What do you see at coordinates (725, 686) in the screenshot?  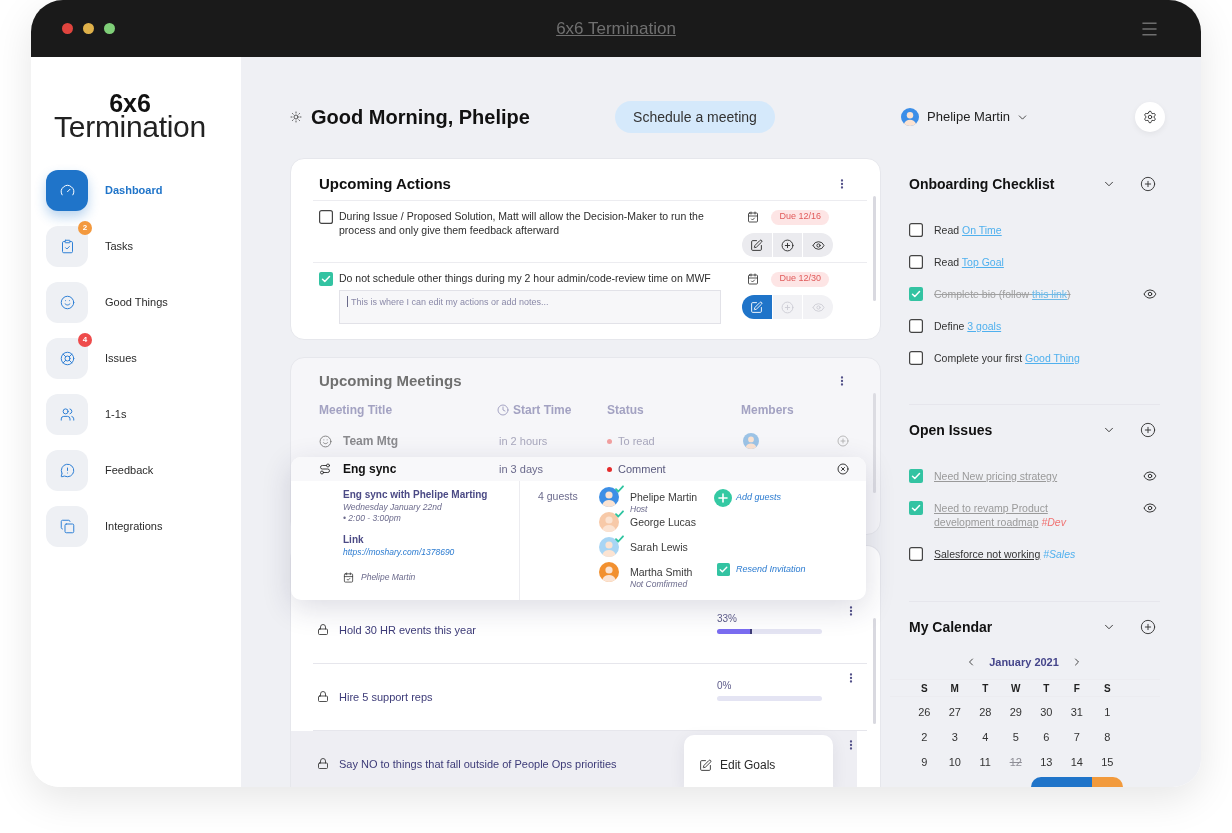 I see `progress-label: 0%` at bounding box center [725, 686].